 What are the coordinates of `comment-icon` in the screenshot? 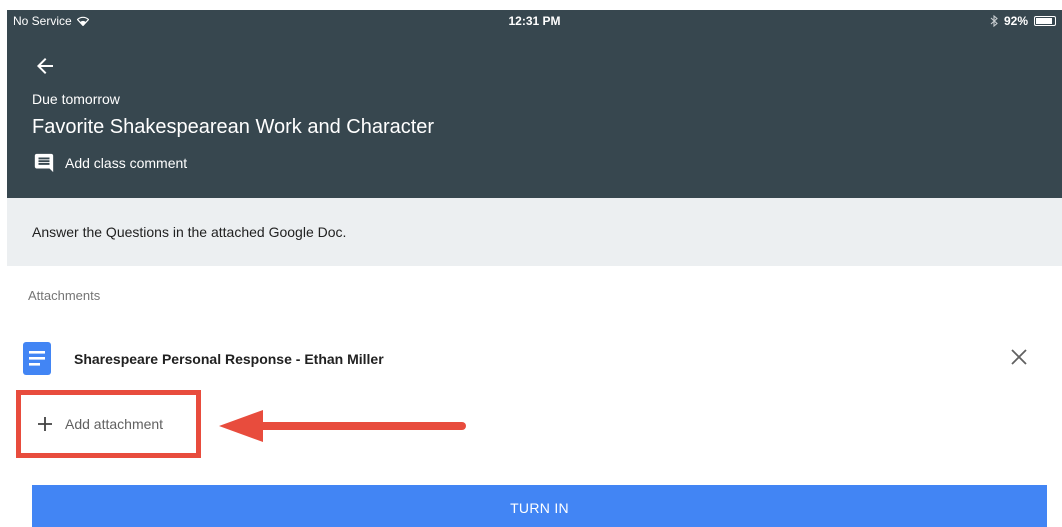 It's located at (44, 163).